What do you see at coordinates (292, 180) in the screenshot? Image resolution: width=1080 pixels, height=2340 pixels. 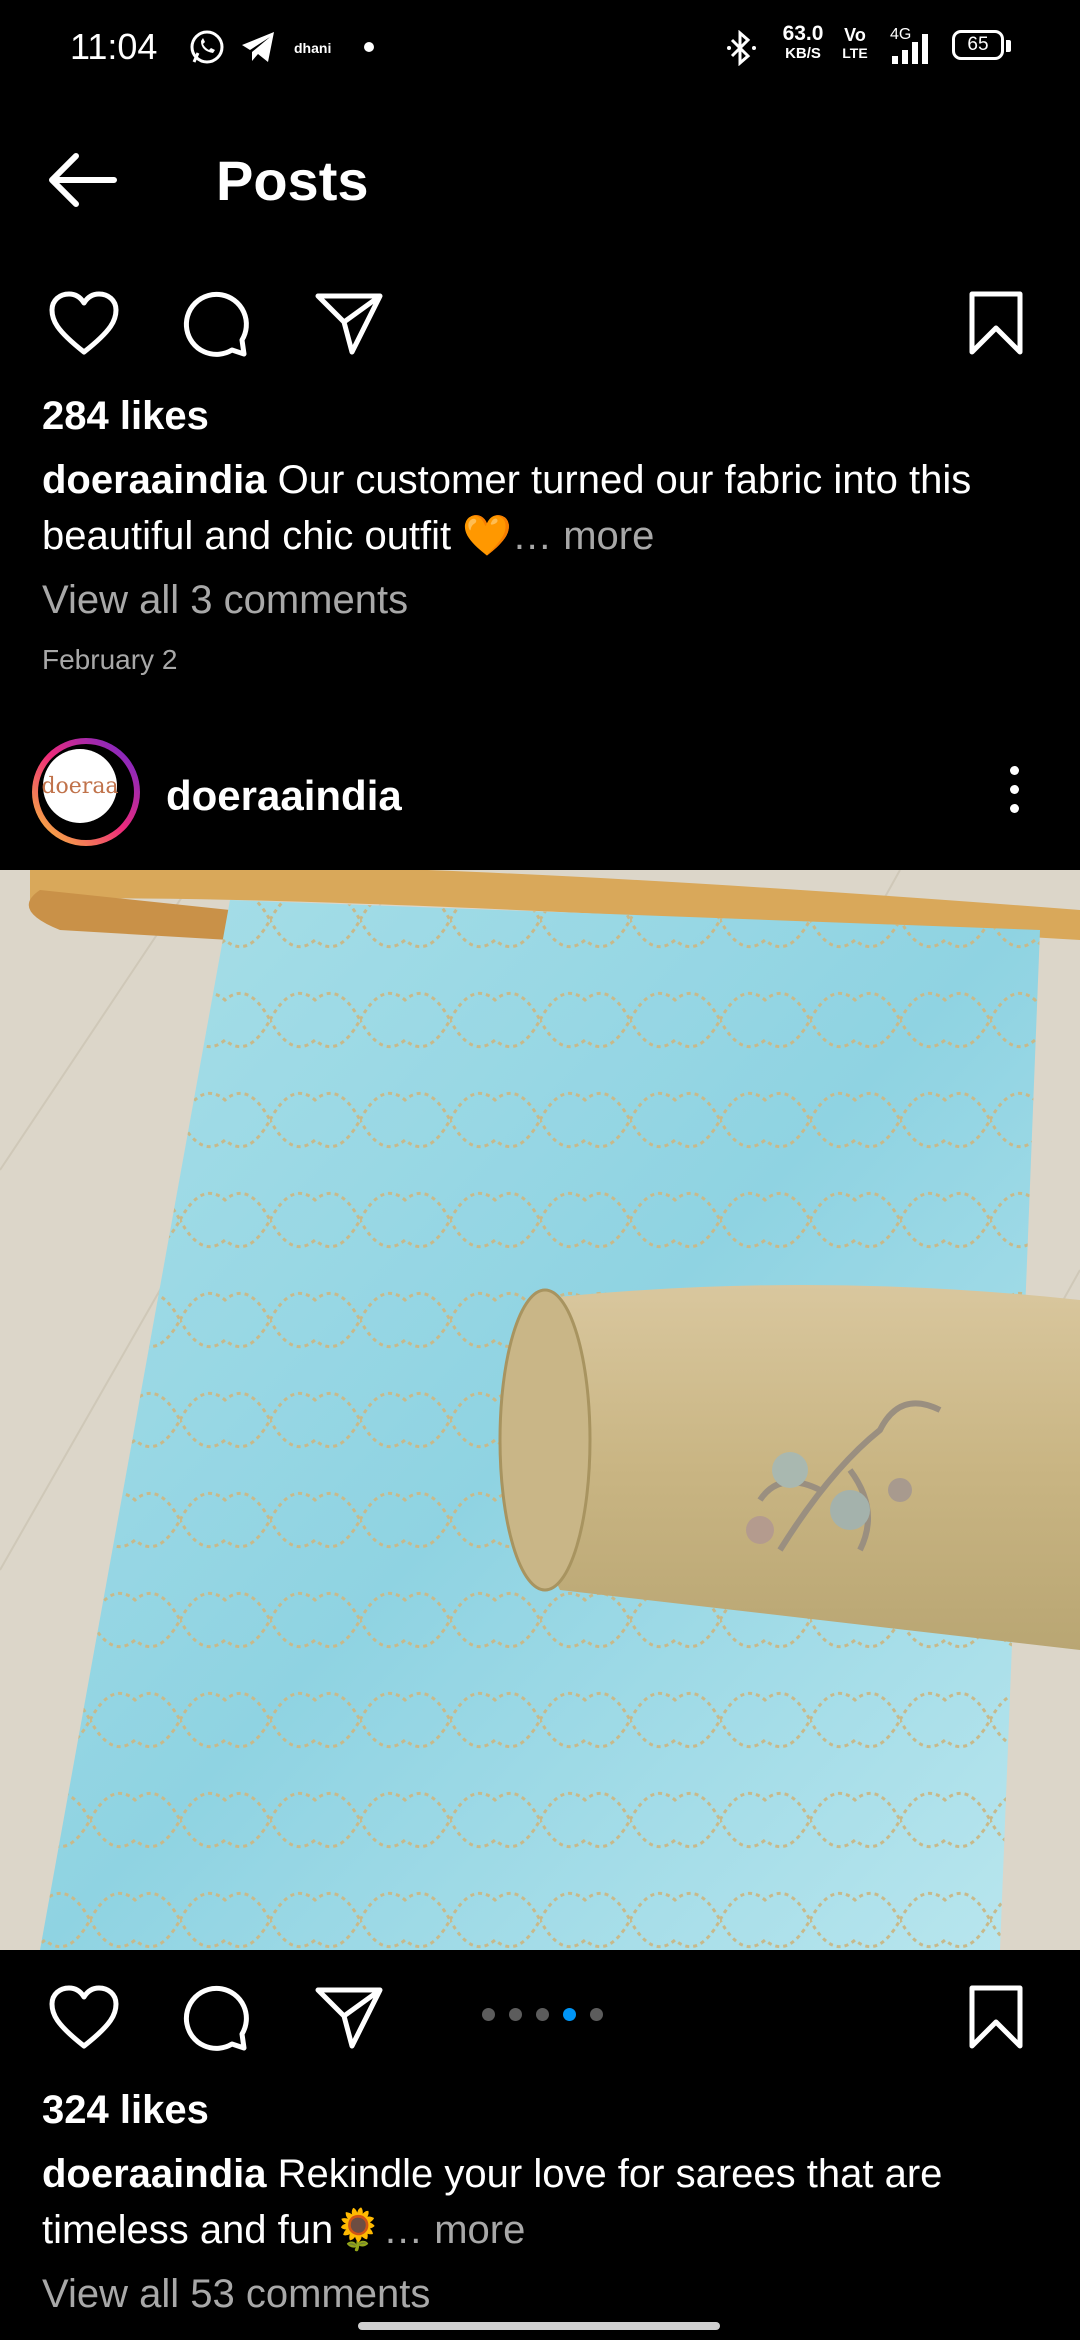 I see `page-title: Posts` at bounding box center [292, 180].